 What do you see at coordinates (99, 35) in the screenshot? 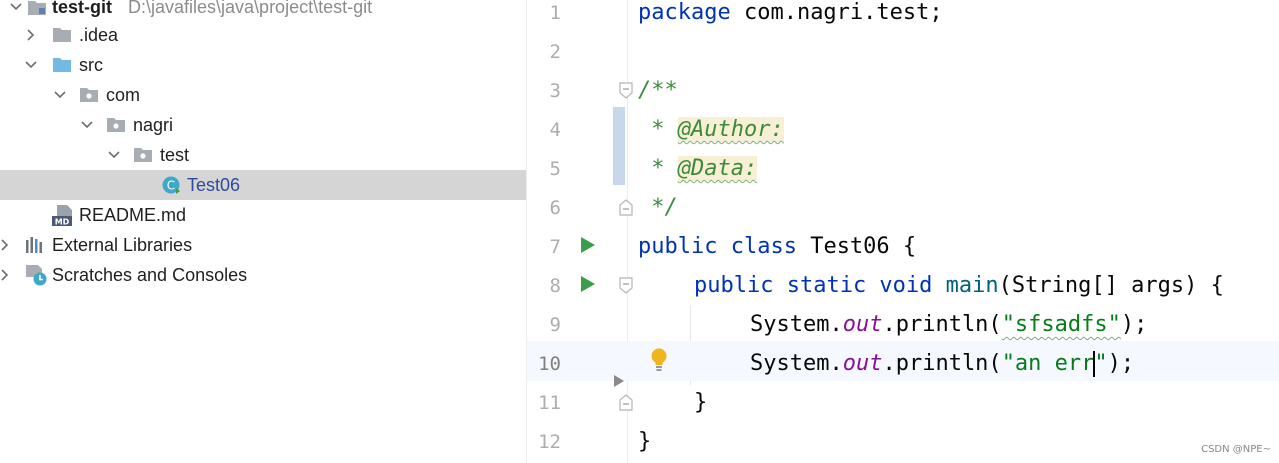
I see `tree-item-label: .idea` at bounding box center [99, 35].